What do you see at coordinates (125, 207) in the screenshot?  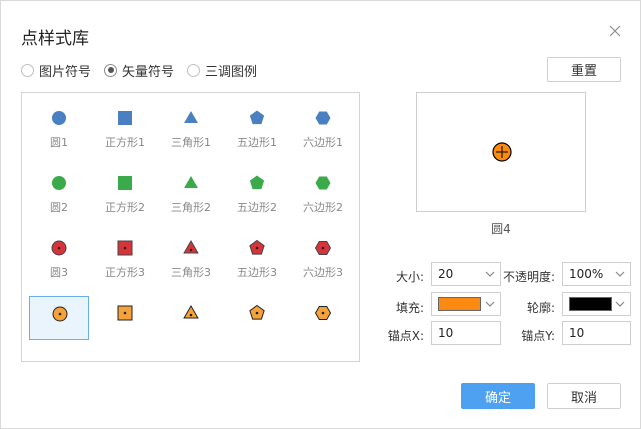 I see `symbol-label: 正方形2` at bounding box center [125, 207].